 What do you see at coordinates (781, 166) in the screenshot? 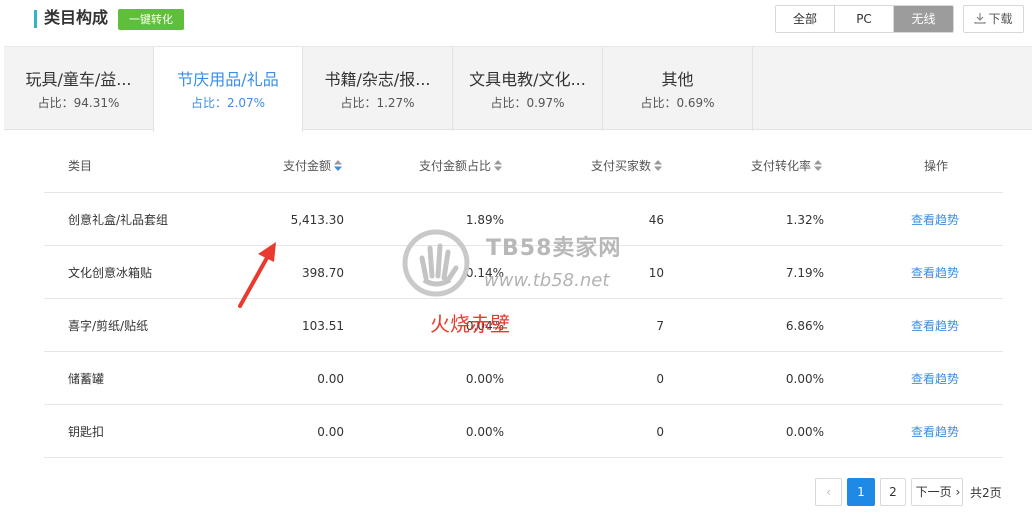
I see `col-label: 支付转化率` at bounding box center [781, 166].